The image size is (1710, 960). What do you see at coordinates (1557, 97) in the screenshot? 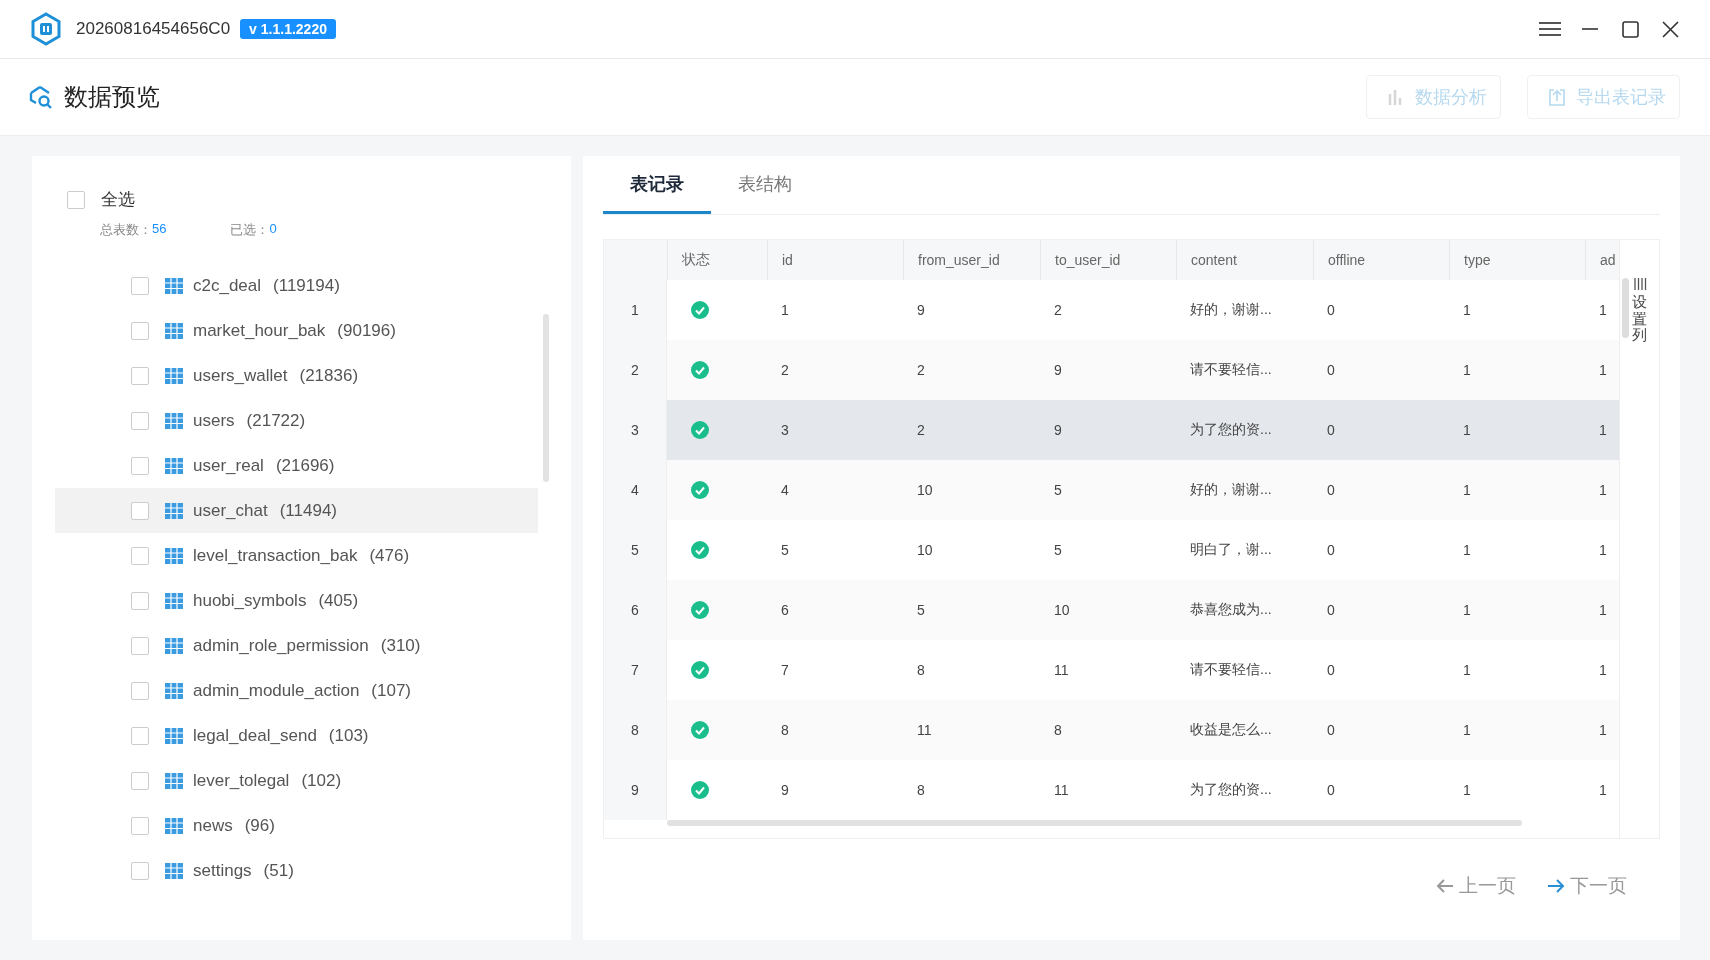
I see `export-icon` at bounding box center [1557, 97].